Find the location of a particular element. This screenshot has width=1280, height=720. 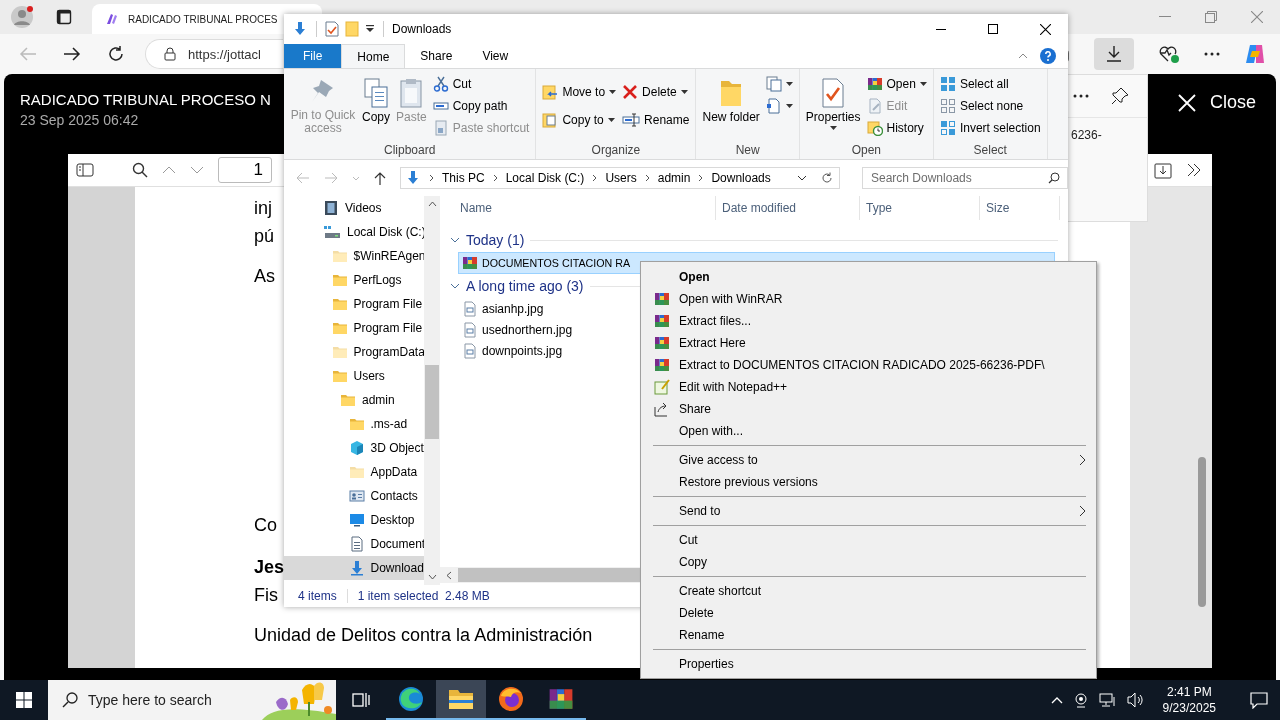

document-text: Unidad de Delitos contra la Administración is located at coordinates (423, 635).